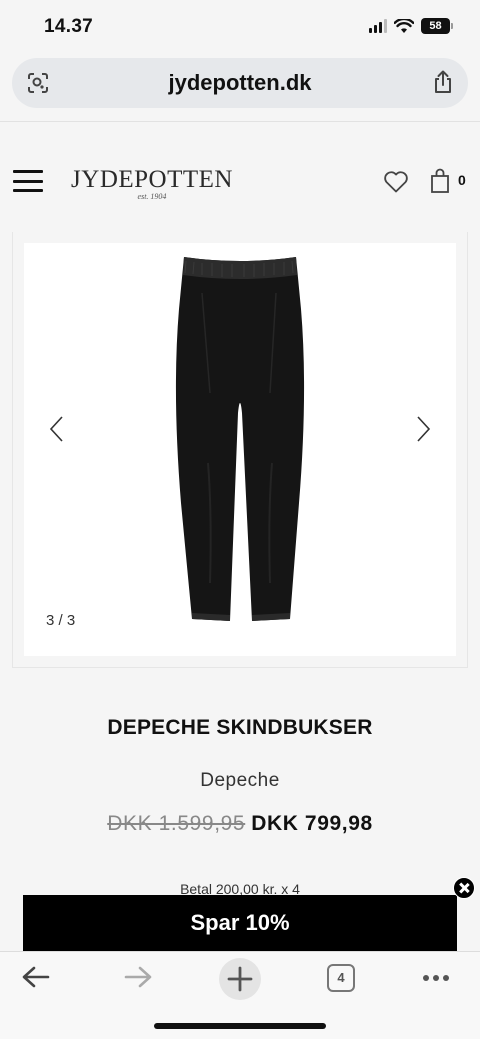 The image size is (480, 1039). What do you see at coordinates (240, 924) in the screenshot?
I see `promo-banner: Spar 10%` at bounding box center [240, 924].